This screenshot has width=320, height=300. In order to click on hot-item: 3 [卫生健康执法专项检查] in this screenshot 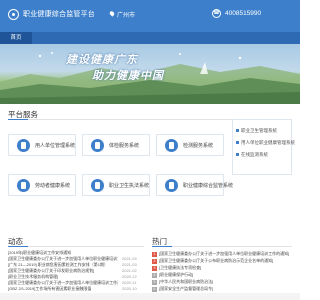, I will do `click(222, 268)`.